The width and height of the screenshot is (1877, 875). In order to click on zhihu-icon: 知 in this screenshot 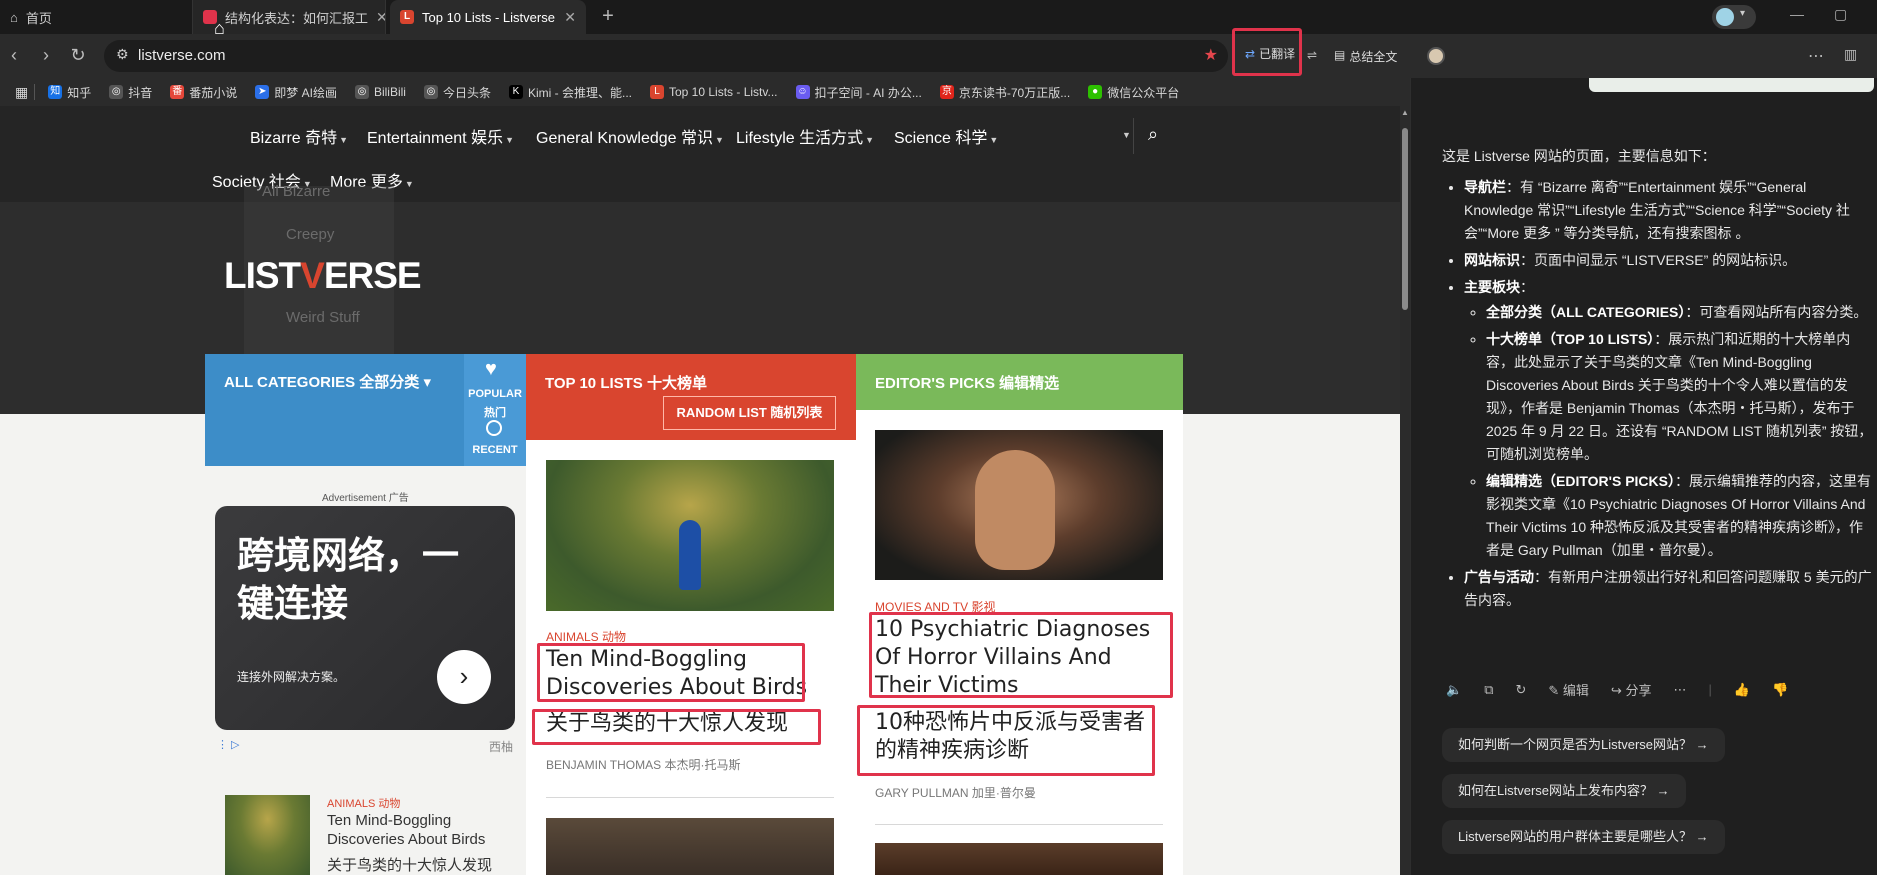, I will do `click(55, 92)`.